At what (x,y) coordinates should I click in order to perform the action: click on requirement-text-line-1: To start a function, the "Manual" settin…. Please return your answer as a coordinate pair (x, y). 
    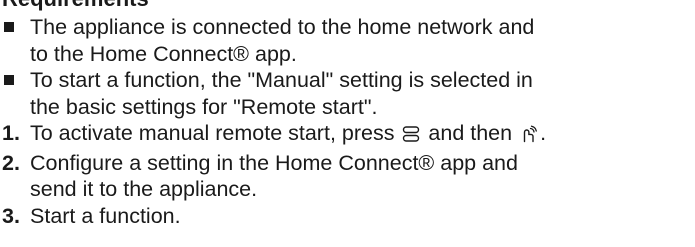
    Looking at the image, I should click on (281, 80).